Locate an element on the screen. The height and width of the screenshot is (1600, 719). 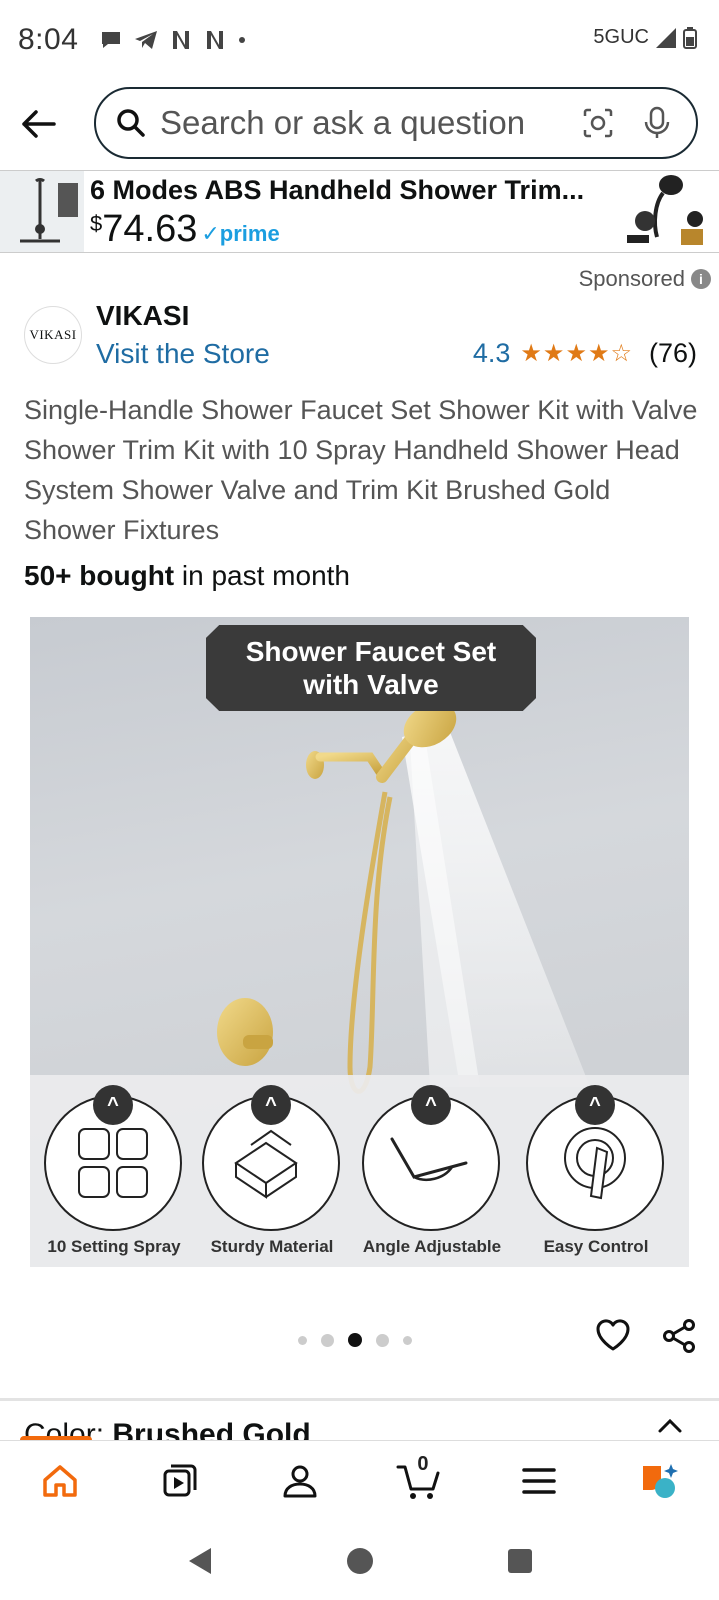
rating-value: 4.3 is located at coordinates (491, 353).